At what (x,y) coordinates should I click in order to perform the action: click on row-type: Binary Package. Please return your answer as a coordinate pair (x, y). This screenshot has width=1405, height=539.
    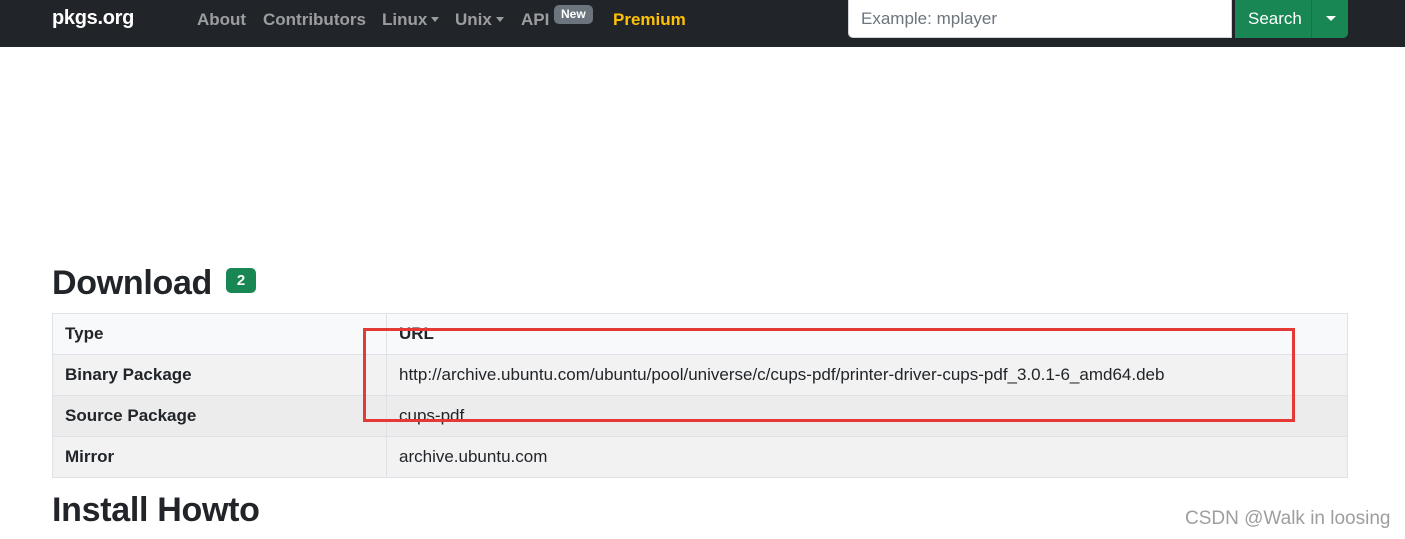
    Looking at the image, I should click on (219, 375).